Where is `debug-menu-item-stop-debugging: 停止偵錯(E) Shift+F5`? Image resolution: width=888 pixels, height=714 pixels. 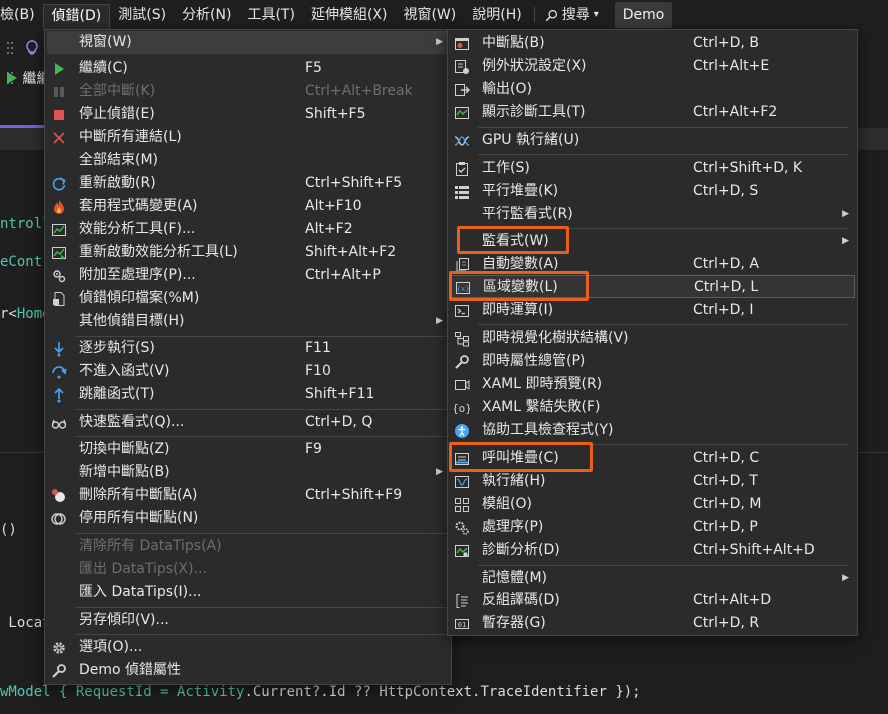
debug-menu-item-stop-debugging: 停止偵錯(E) Shift+F5 is located at coordinates (248, 114).